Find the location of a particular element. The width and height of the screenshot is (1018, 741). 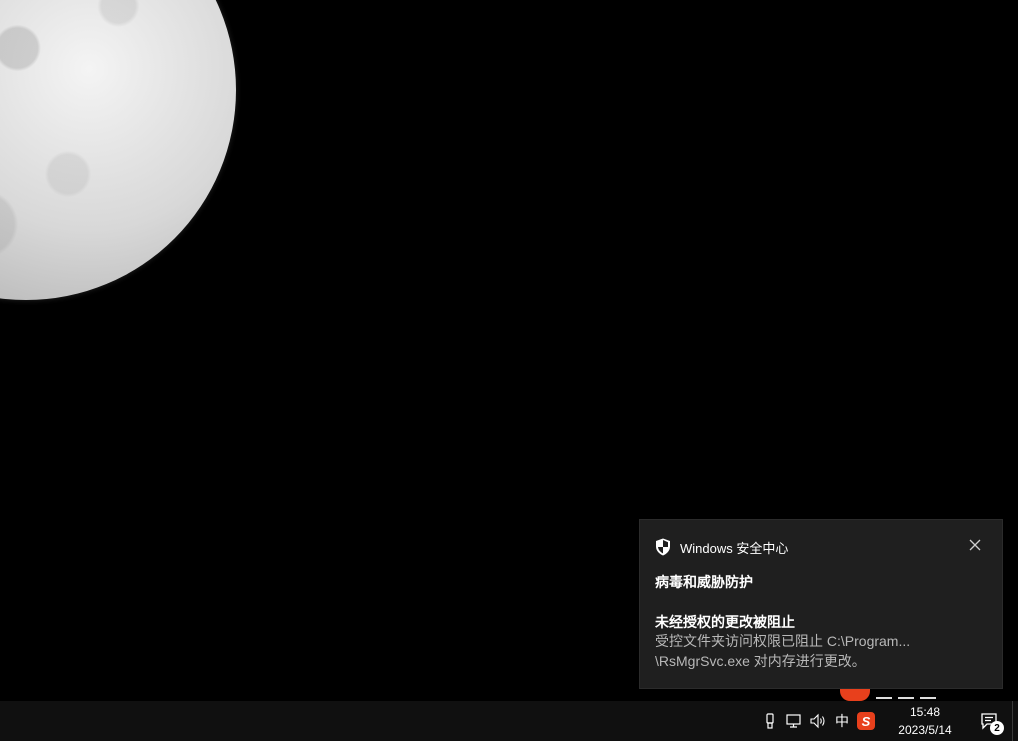

sogou-ime-button: S is located at coordinates (866, 721).